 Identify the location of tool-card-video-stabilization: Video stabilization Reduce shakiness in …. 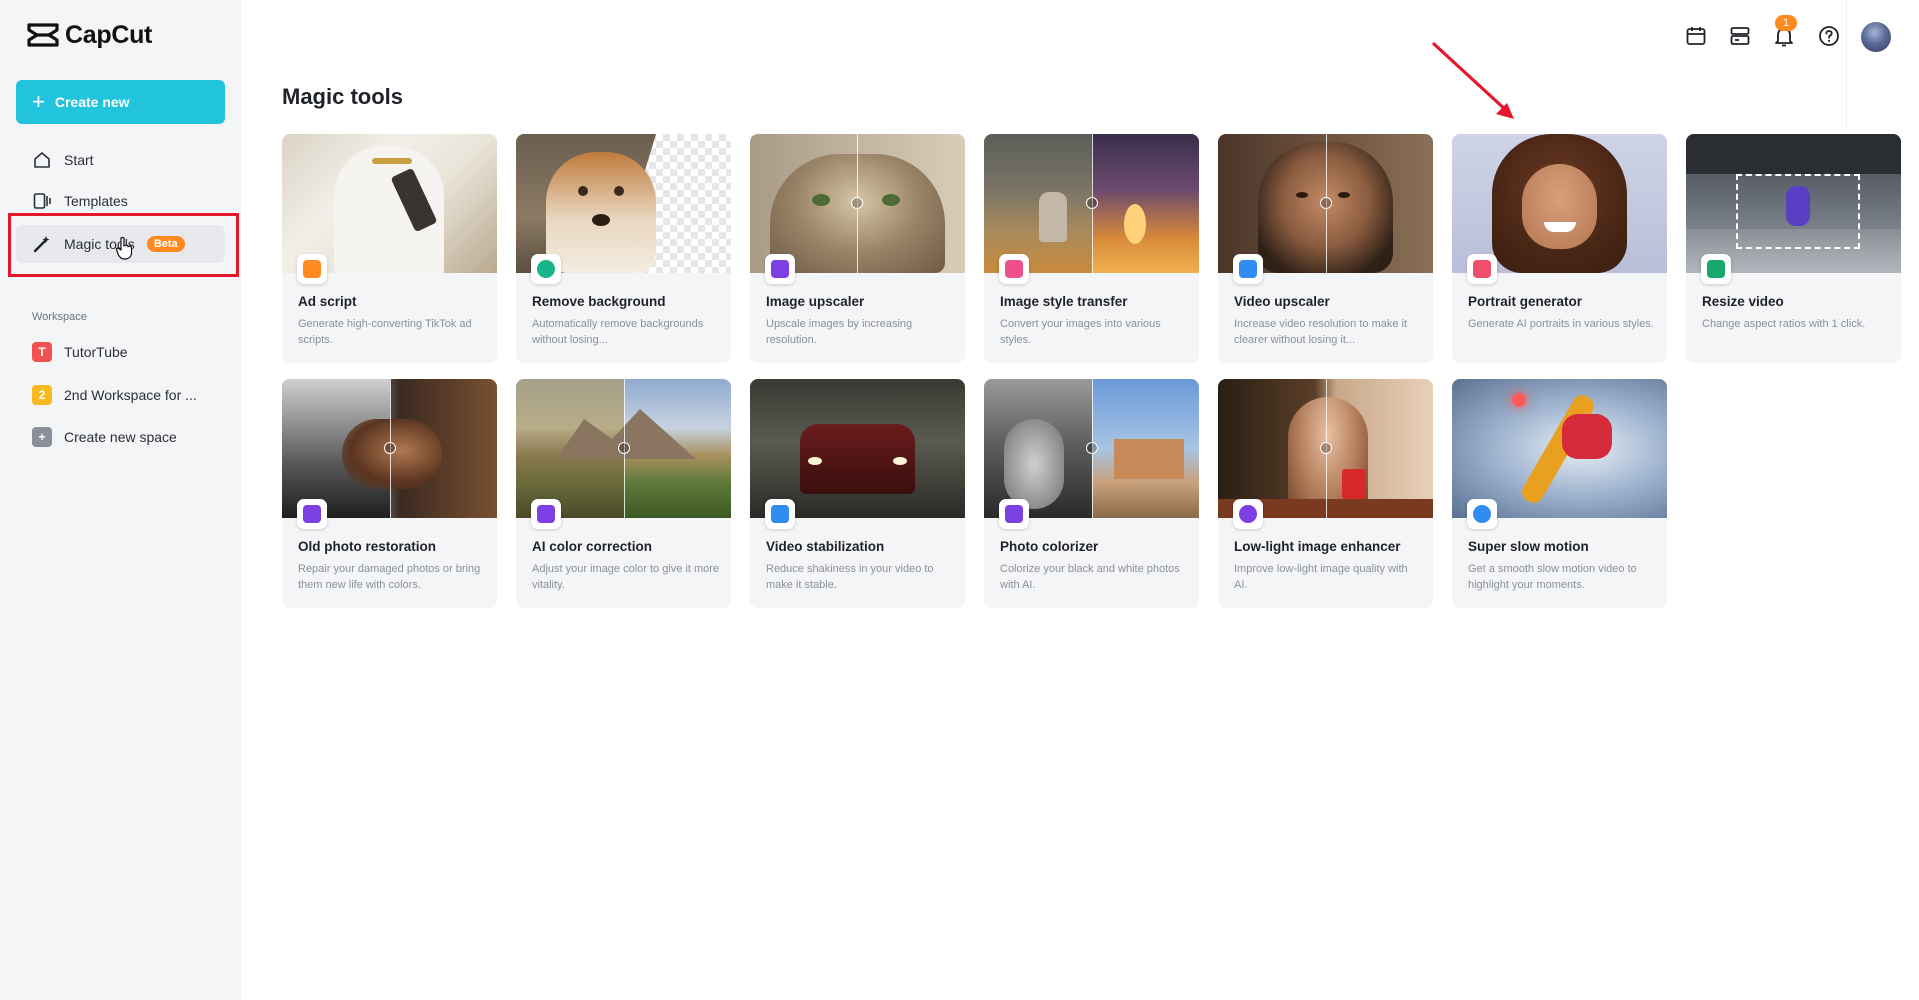
(857, 493).